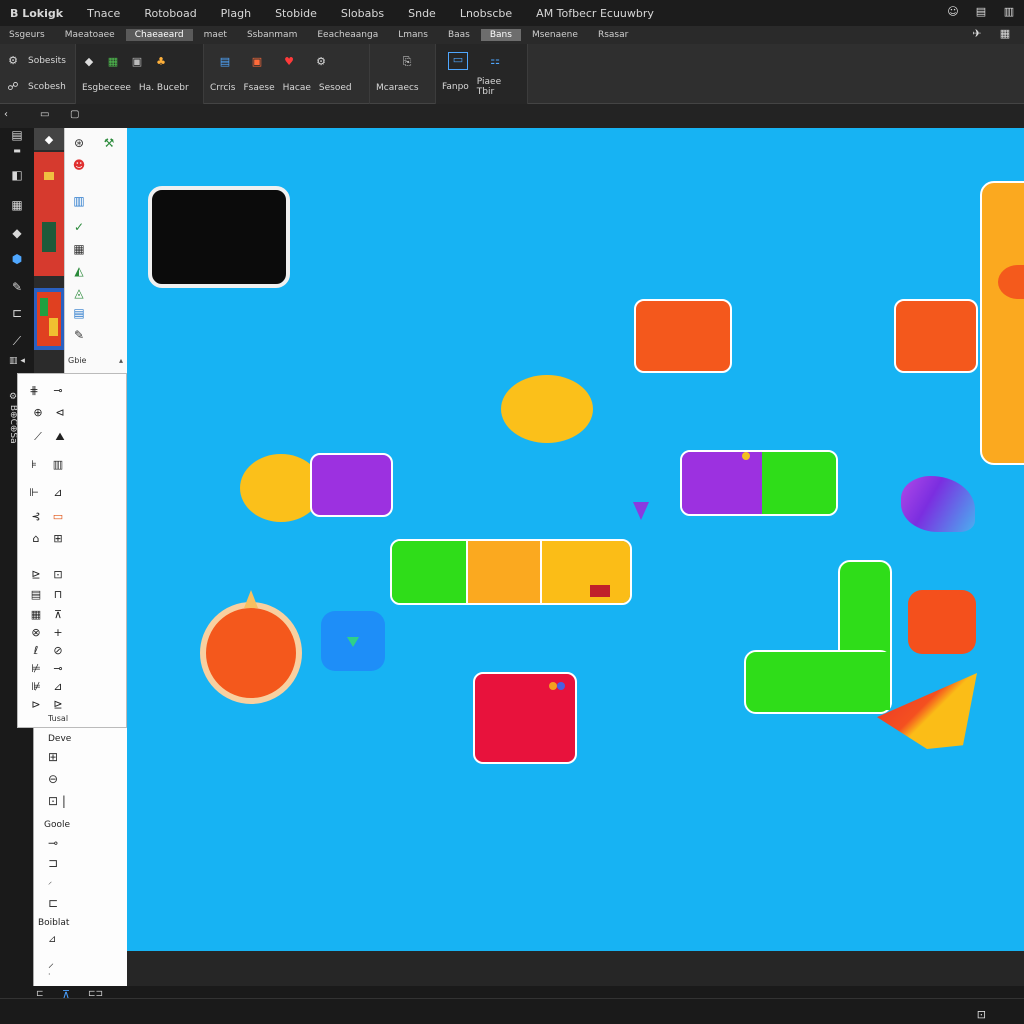 The width and height of the screenshot is (1024, 1024). What do you see at coordinates (296, 13) in the screenshot?
I see `menu-item-5: Stobide` at bounding box center [296, 13].